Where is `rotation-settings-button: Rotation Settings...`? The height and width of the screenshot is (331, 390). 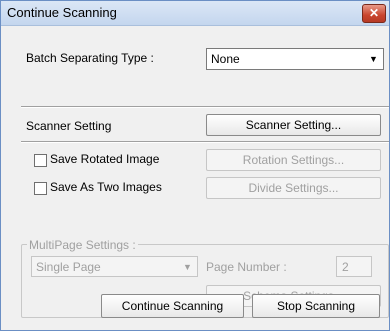
rotation-settings-button: Rotation Settings... is located at coordinates (293, 160).